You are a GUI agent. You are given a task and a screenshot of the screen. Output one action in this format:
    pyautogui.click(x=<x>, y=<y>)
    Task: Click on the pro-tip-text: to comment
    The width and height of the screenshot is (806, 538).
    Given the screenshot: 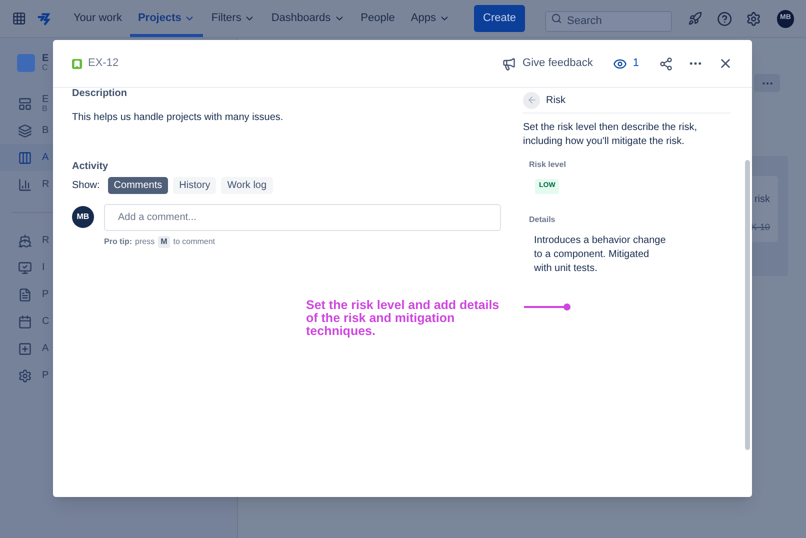 What is the action you would take?
    pyautogui.click(x=194, y=242)
    